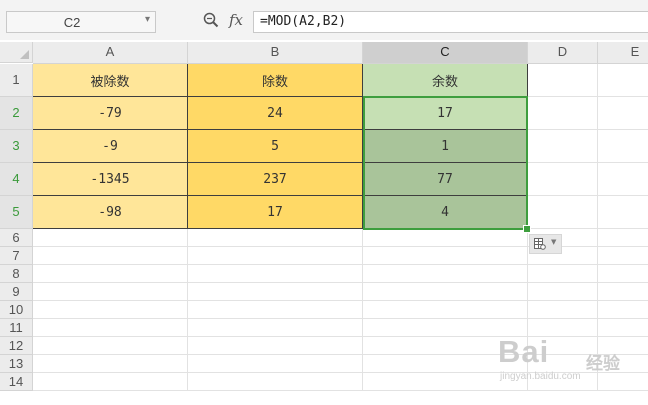 The height and width of the screenshot is (405, 648). I want to click on cell-e2, so click(623, 113).